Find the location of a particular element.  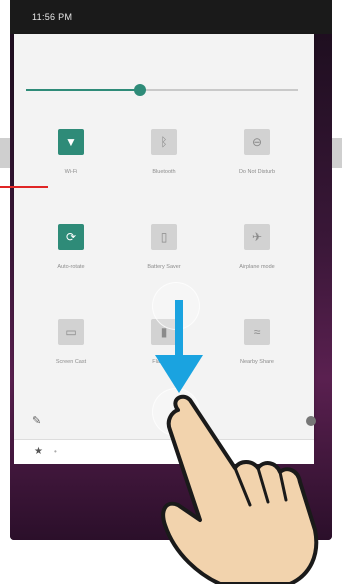

tile-label: Screen Cast is located at coordinates (71, 362).